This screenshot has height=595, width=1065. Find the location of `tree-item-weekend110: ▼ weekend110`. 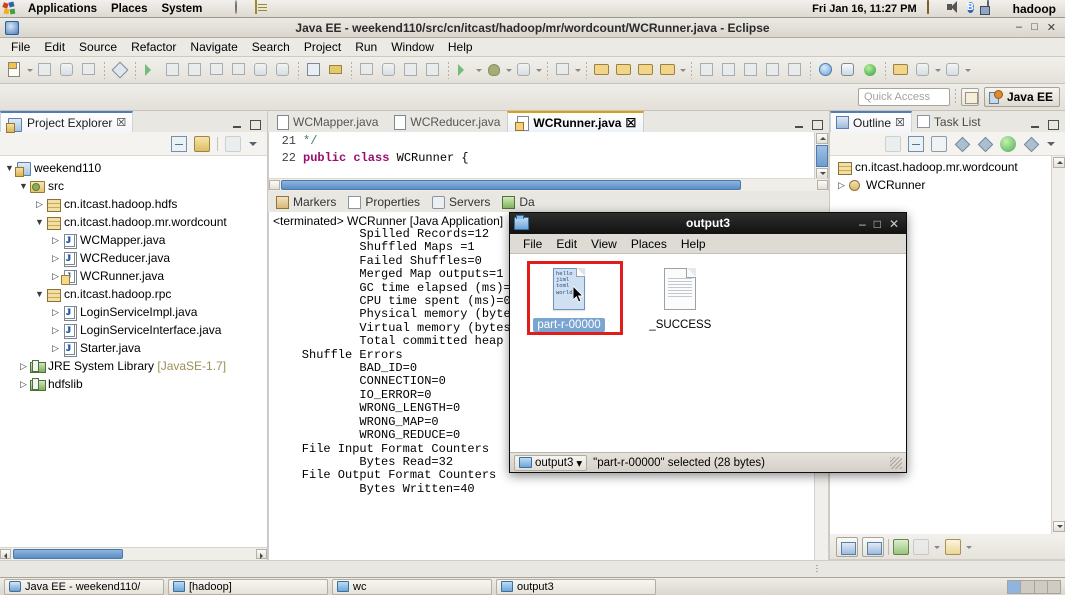

tree-item-weekend110: ▼ weekend110 is located at coordinates (133, 168).